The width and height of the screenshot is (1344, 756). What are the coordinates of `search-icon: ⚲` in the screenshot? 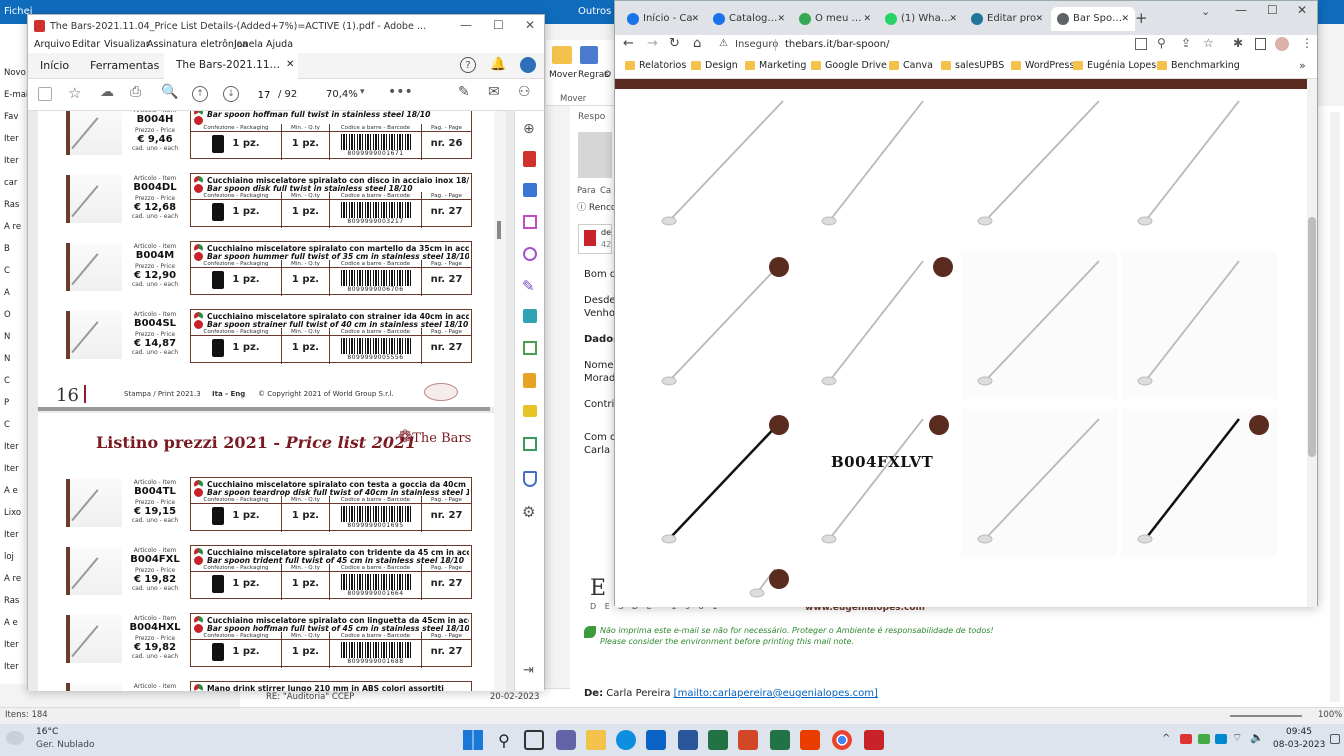 It's located at (504, 740).